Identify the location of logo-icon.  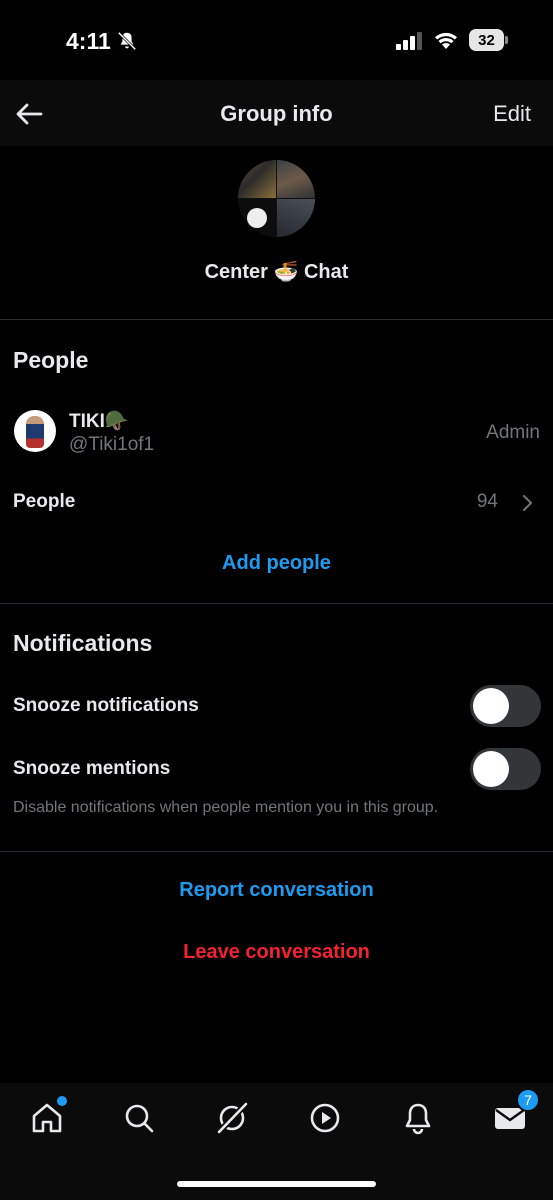
(257, 218).